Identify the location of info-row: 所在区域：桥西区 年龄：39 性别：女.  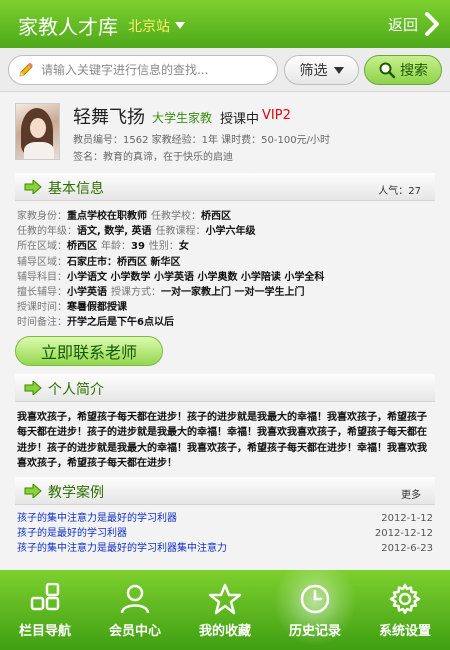
(172, 246).